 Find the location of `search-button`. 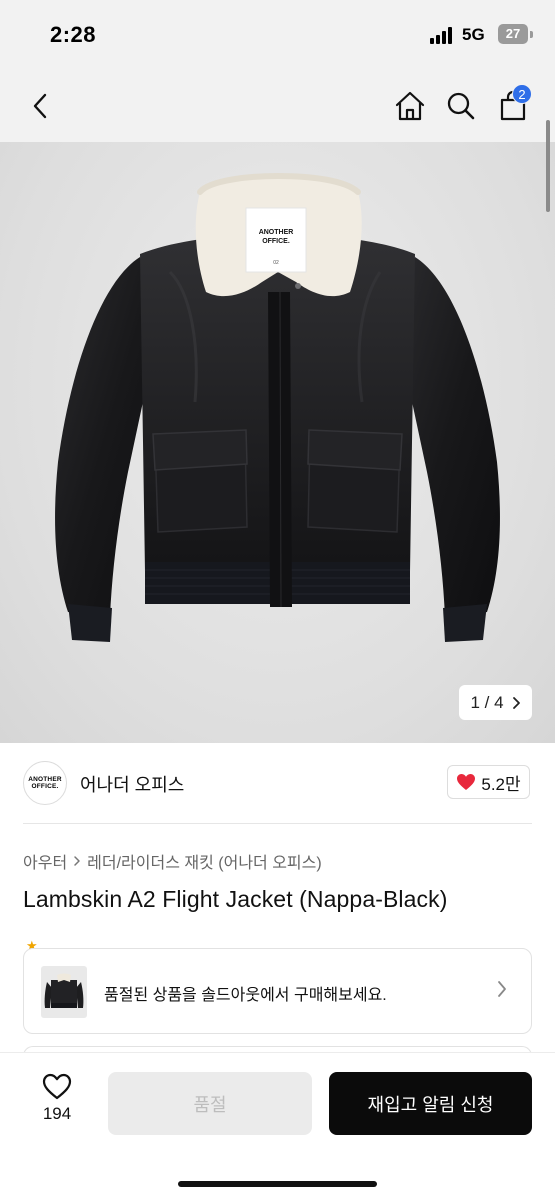

search-button is located at coordinates (461, 106).